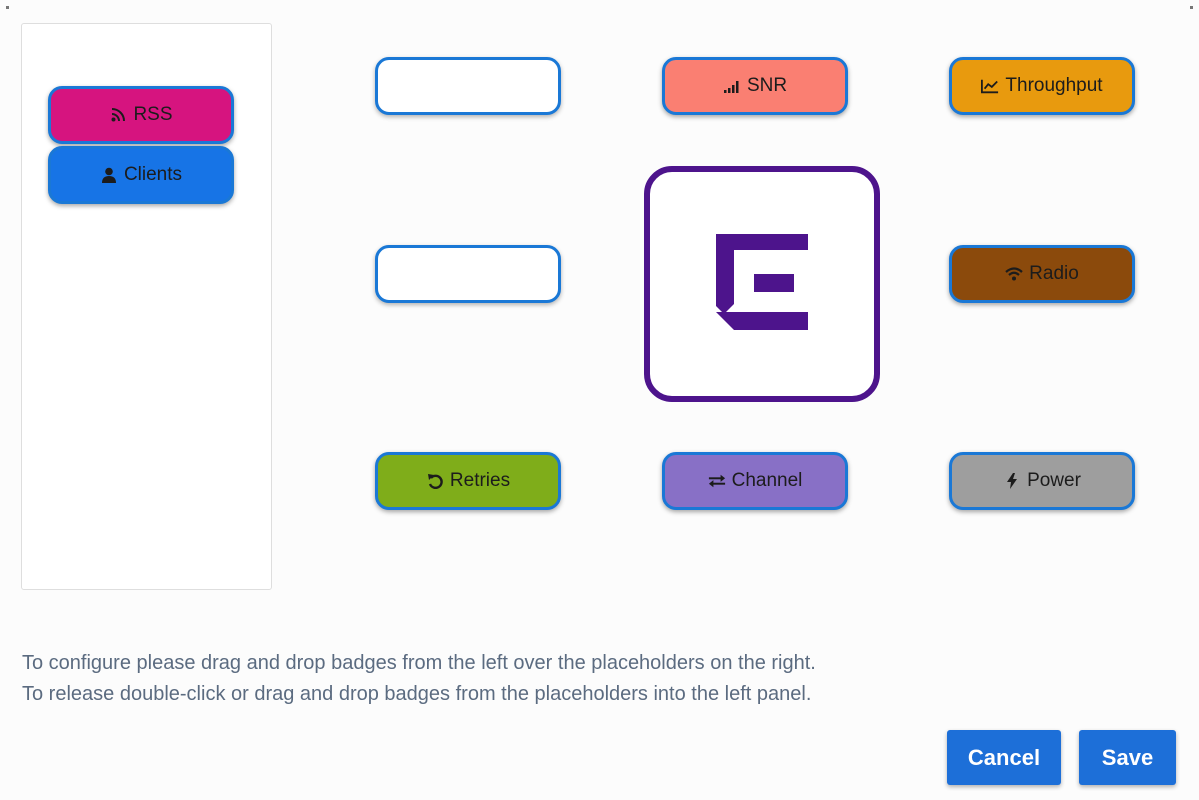 The width and height of the screenshot is (1199, 800). I want to click on line-chart-icon, so click(990, 86).